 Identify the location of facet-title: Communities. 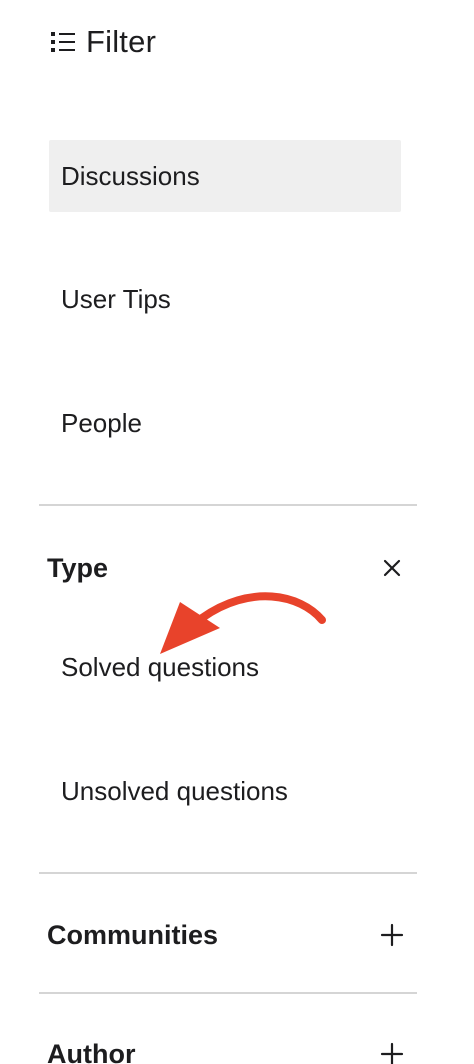
(133, 934).